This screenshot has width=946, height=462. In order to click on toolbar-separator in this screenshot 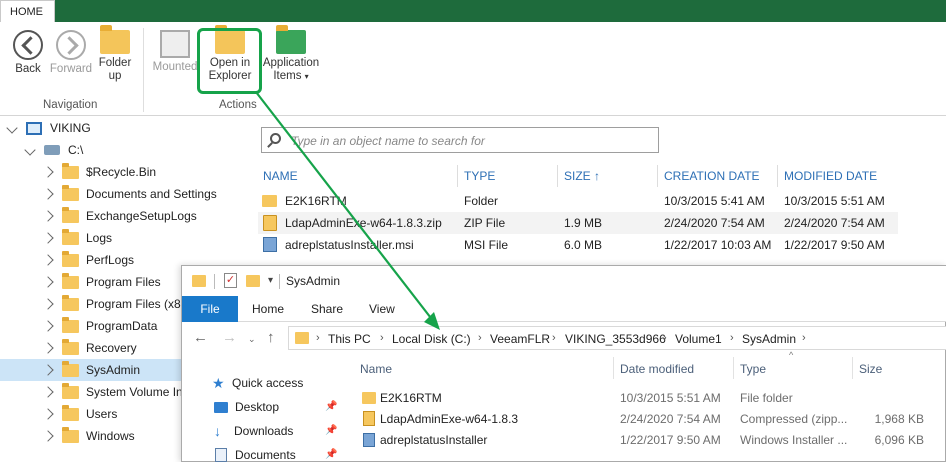, I will do `click(279, 281)`.